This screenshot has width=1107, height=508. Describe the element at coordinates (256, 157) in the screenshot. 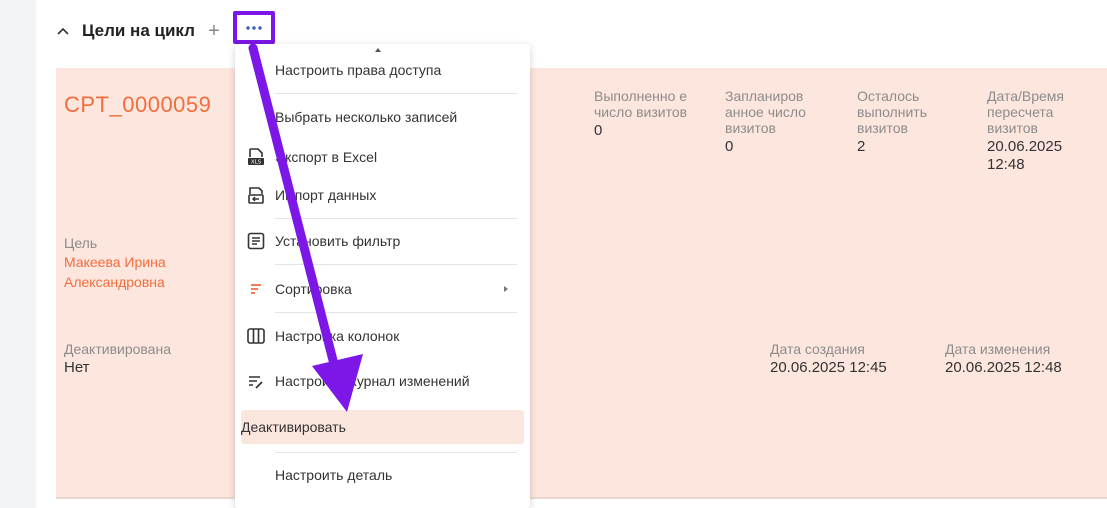

I see `xls-export-icon: XLS` at that location.